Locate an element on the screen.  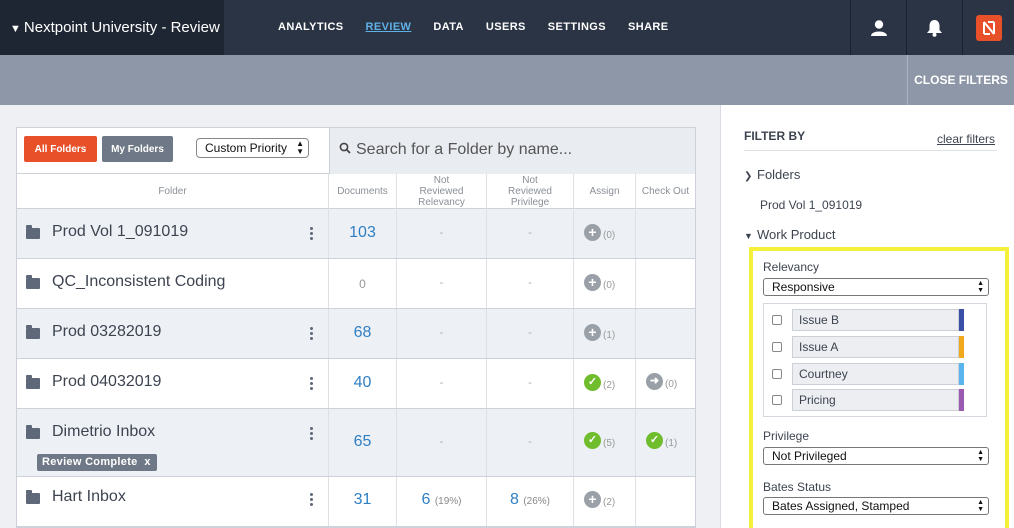
issue-label: Courtney is located at coordinates (875, 374).